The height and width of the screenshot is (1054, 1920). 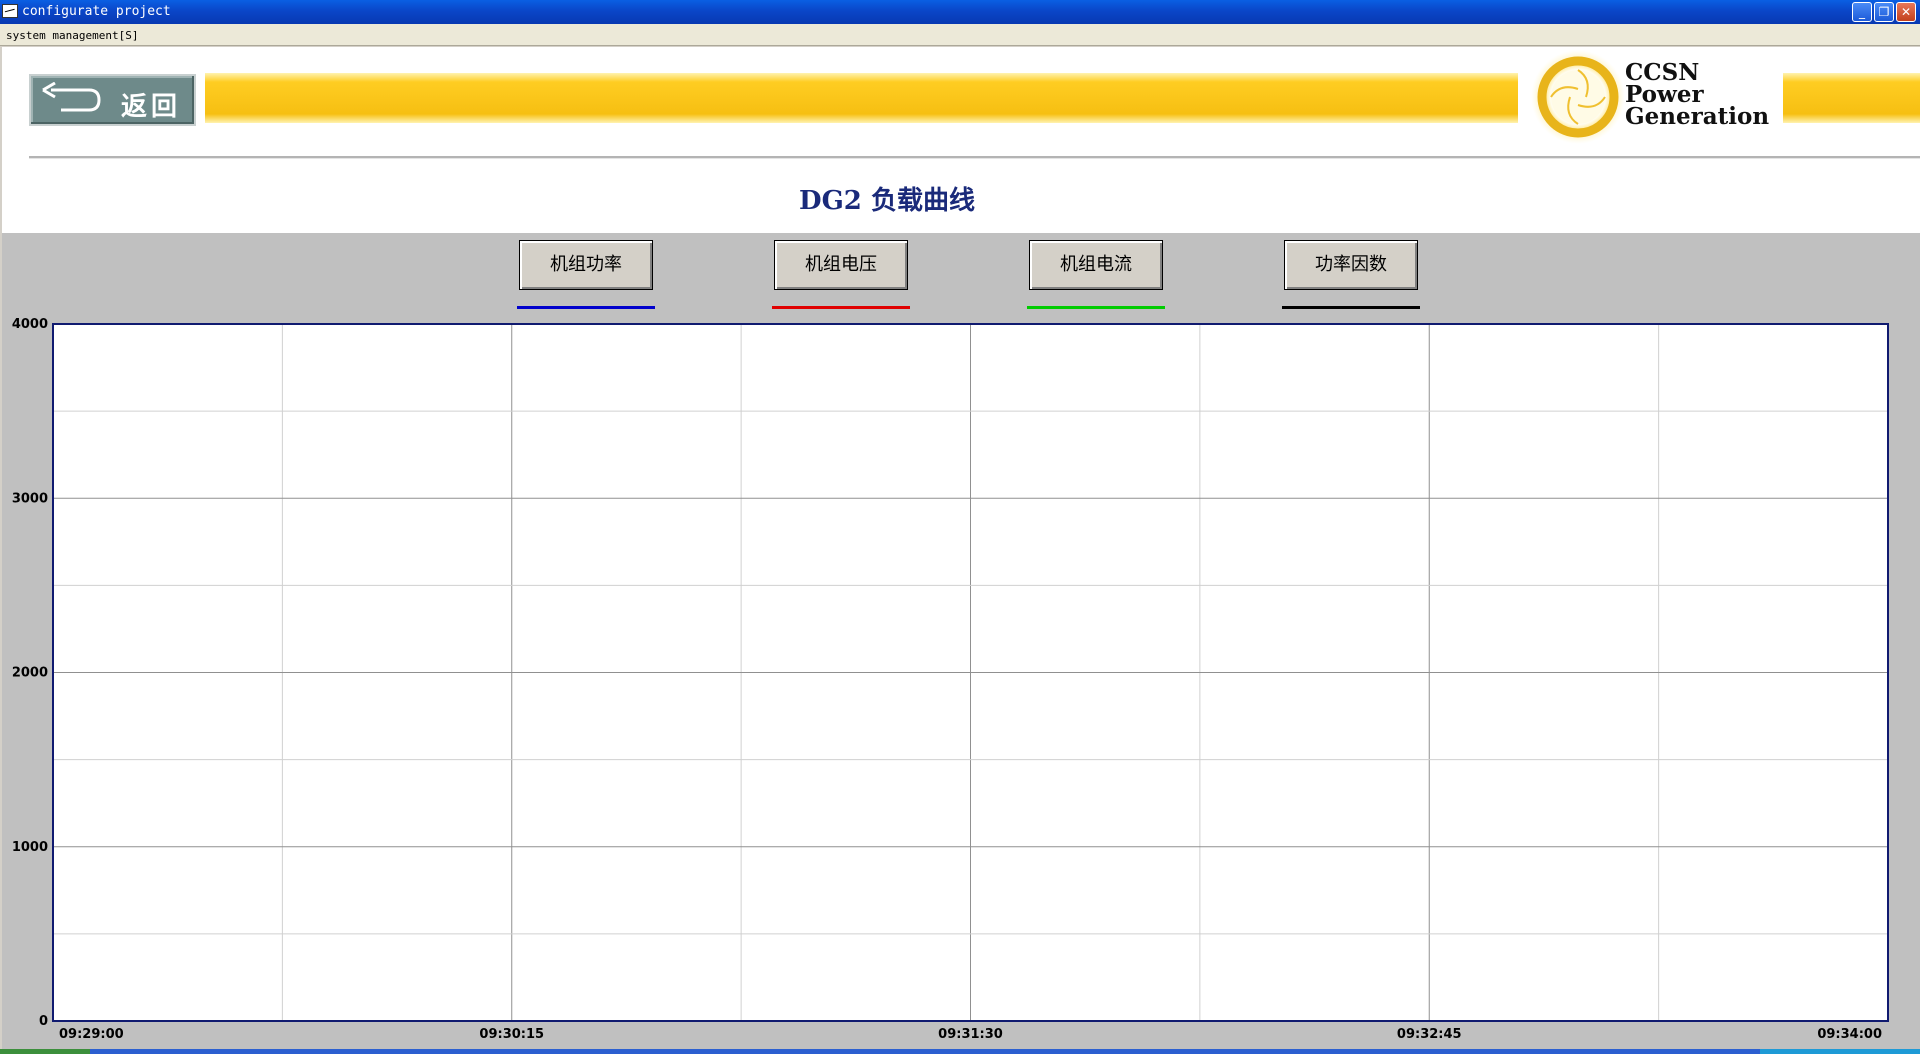 I want to click on banner-bar-left, so click(x=861, y=98).